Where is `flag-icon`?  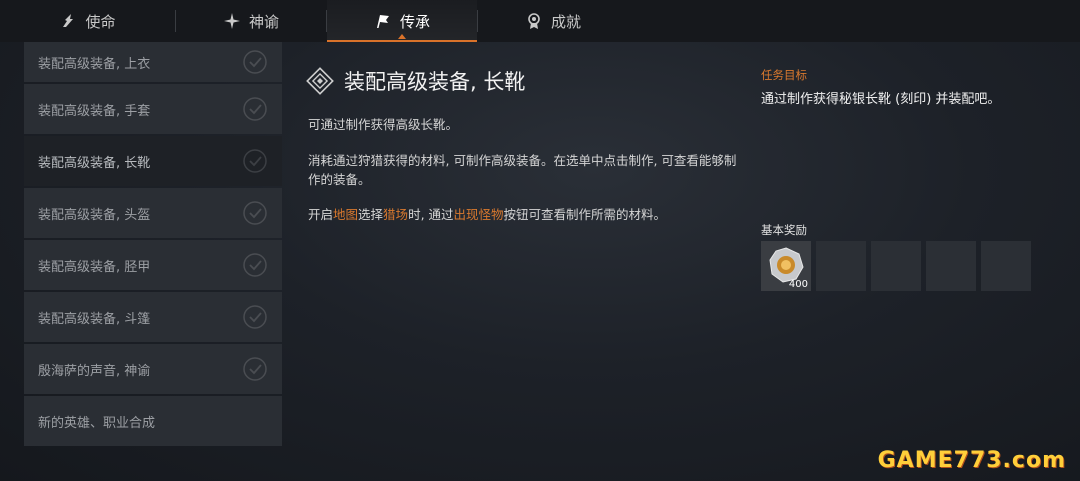
flag-icon is located at coordinates (382, 21).